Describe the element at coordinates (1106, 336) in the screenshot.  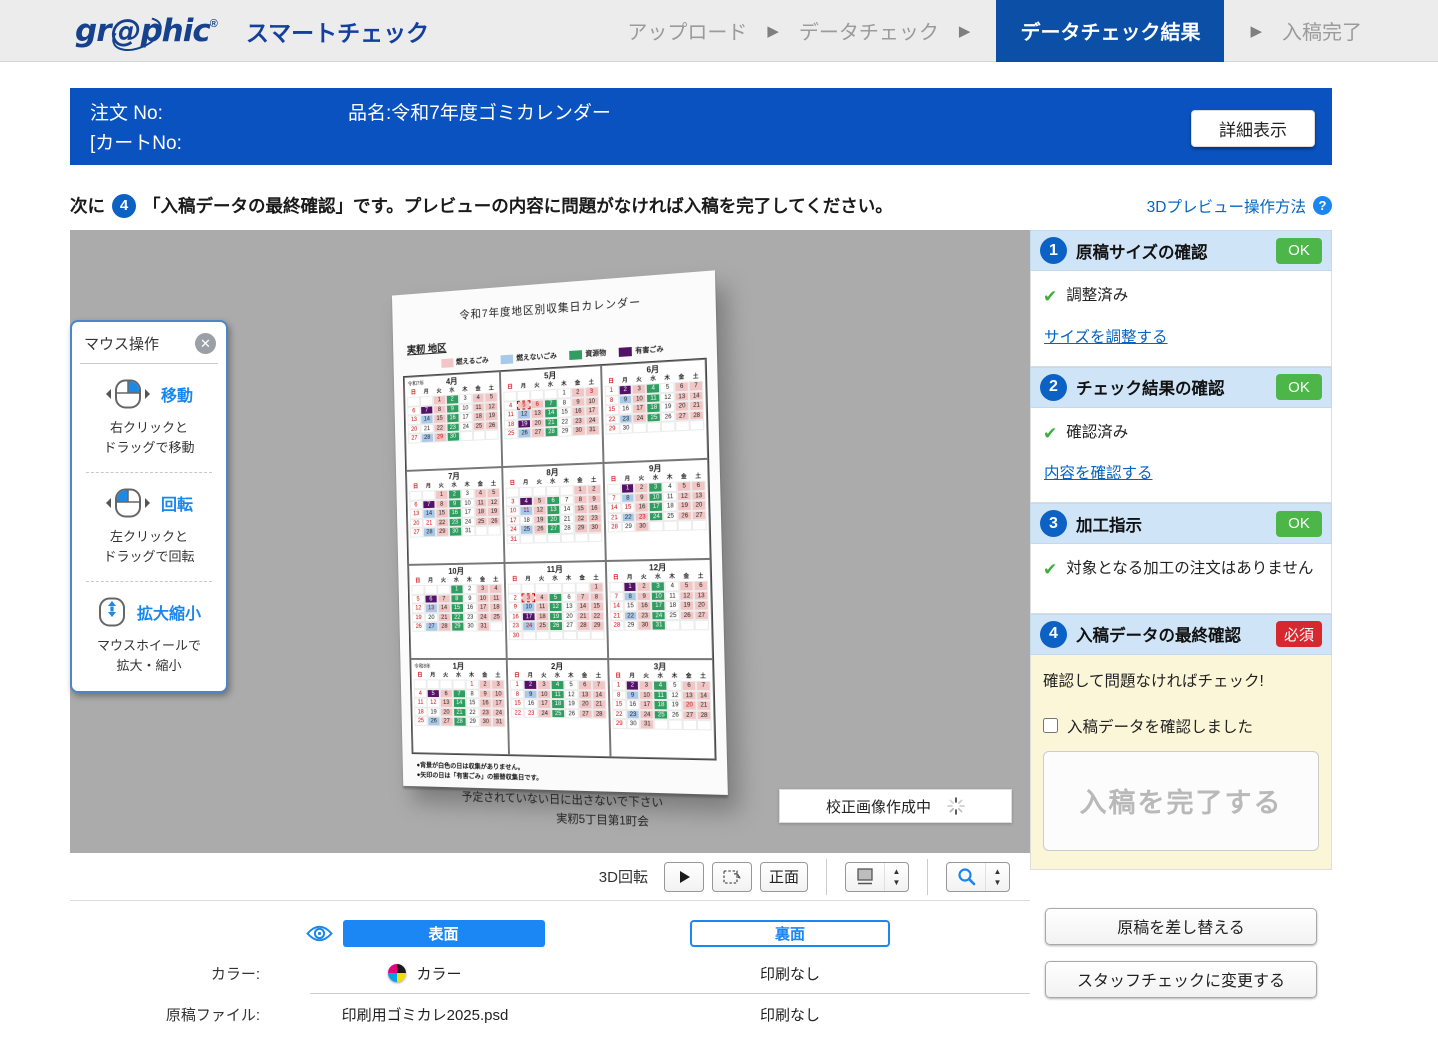
I see `adjust-size-link: サイズを調整する` at that location.